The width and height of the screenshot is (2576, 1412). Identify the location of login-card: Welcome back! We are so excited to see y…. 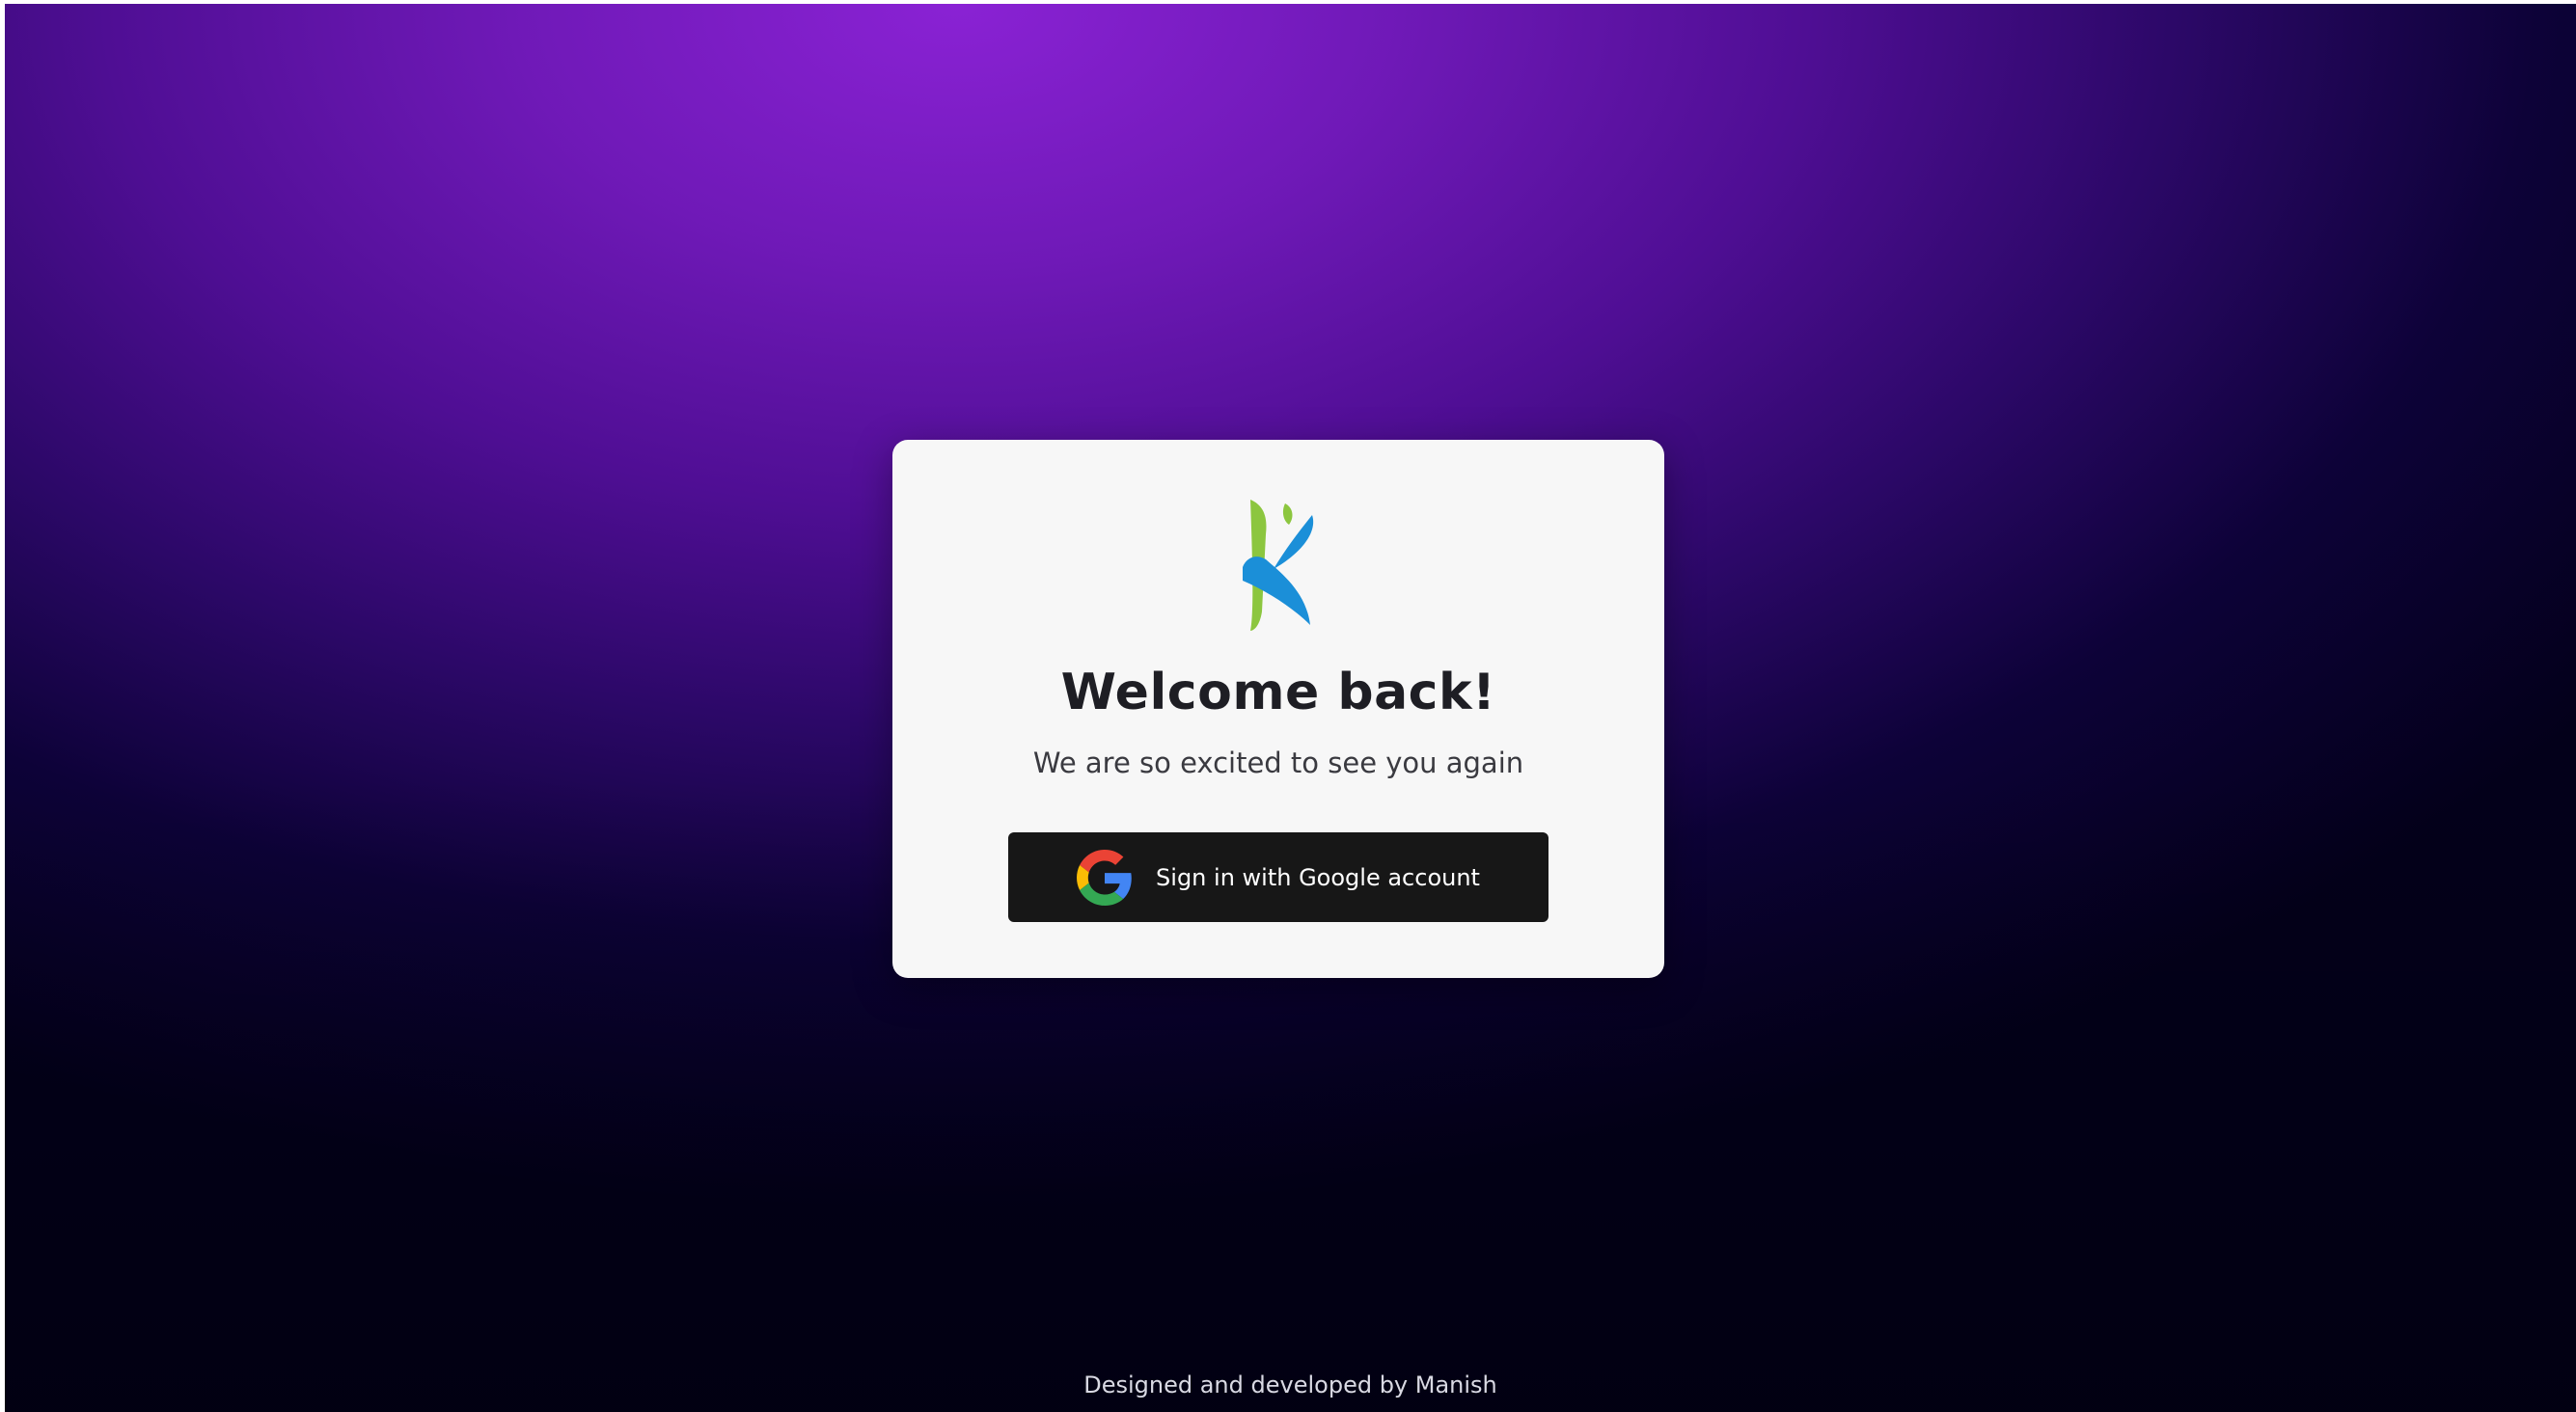
(1278, 709).